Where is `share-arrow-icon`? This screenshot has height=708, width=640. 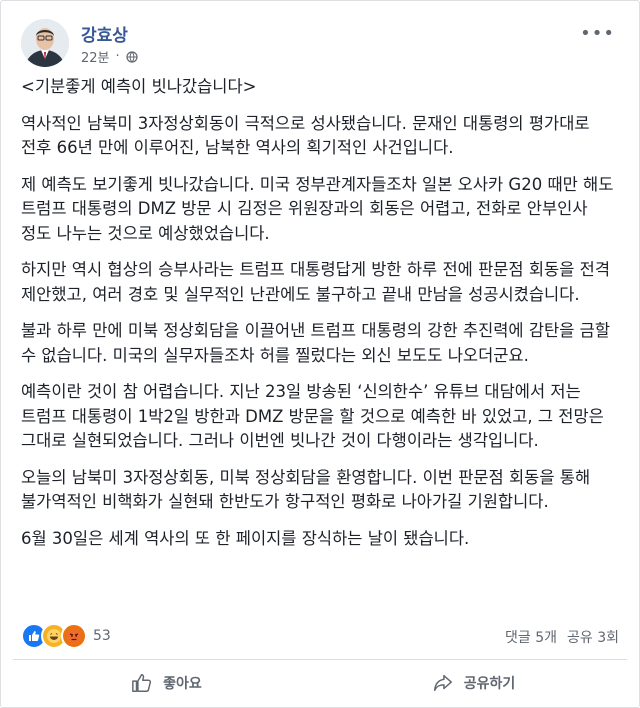
share-arrow-icon is located at coordinates (442, 683).